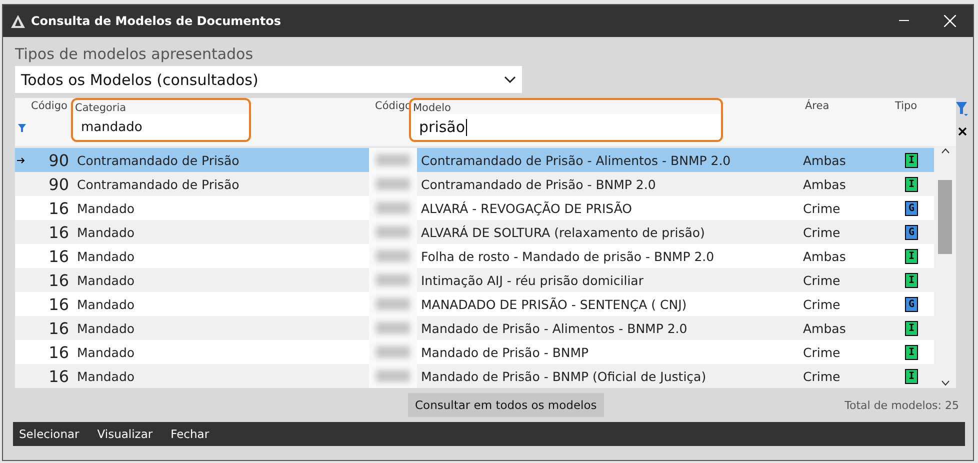 This screenshot has height=463, width=978. What do you see at coordinates (268, 79) in the screenshot?
I see `types-dropdown: Todos os Modelos (consultados)` at bounding box center [268, 79].